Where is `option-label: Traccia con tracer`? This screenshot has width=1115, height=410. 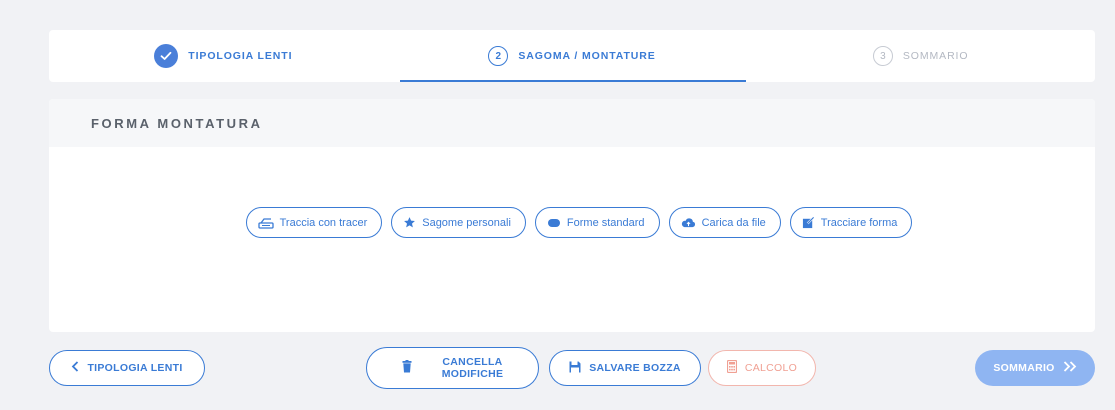 option-label: Traccia con tracer is located at coordinates (323, 222).